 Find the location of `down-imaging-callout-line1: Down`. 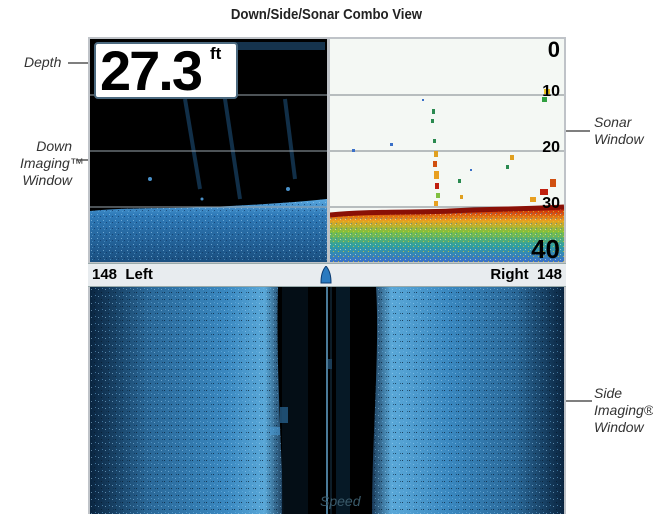

down-imaging-callout-line1: Down is located at coordinates (54, 146).